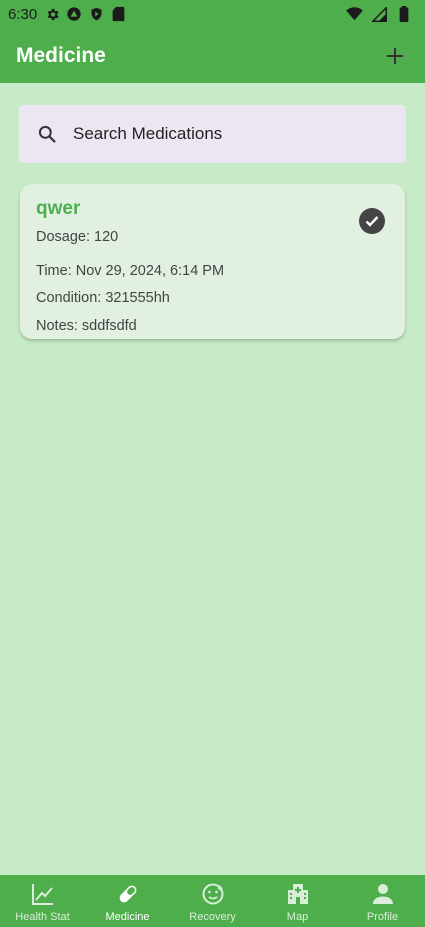  I want to click on nav-item-profile: Profile, so click(382, 901).